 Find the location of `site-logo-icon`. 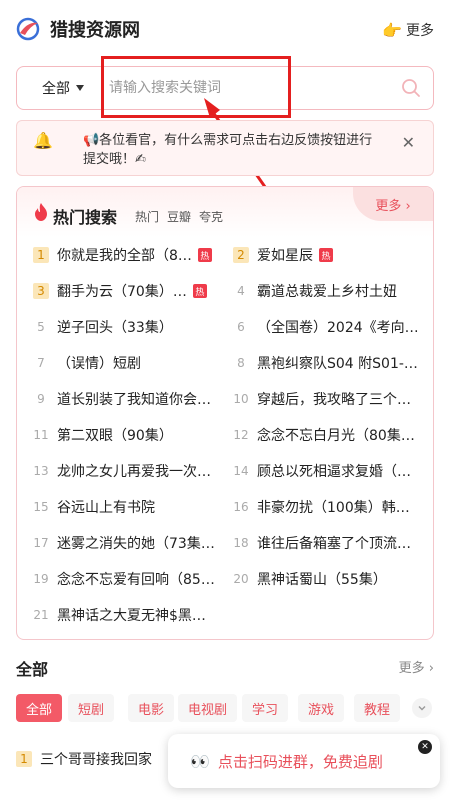

site-logo-icon is located at coordinates (28, 29).